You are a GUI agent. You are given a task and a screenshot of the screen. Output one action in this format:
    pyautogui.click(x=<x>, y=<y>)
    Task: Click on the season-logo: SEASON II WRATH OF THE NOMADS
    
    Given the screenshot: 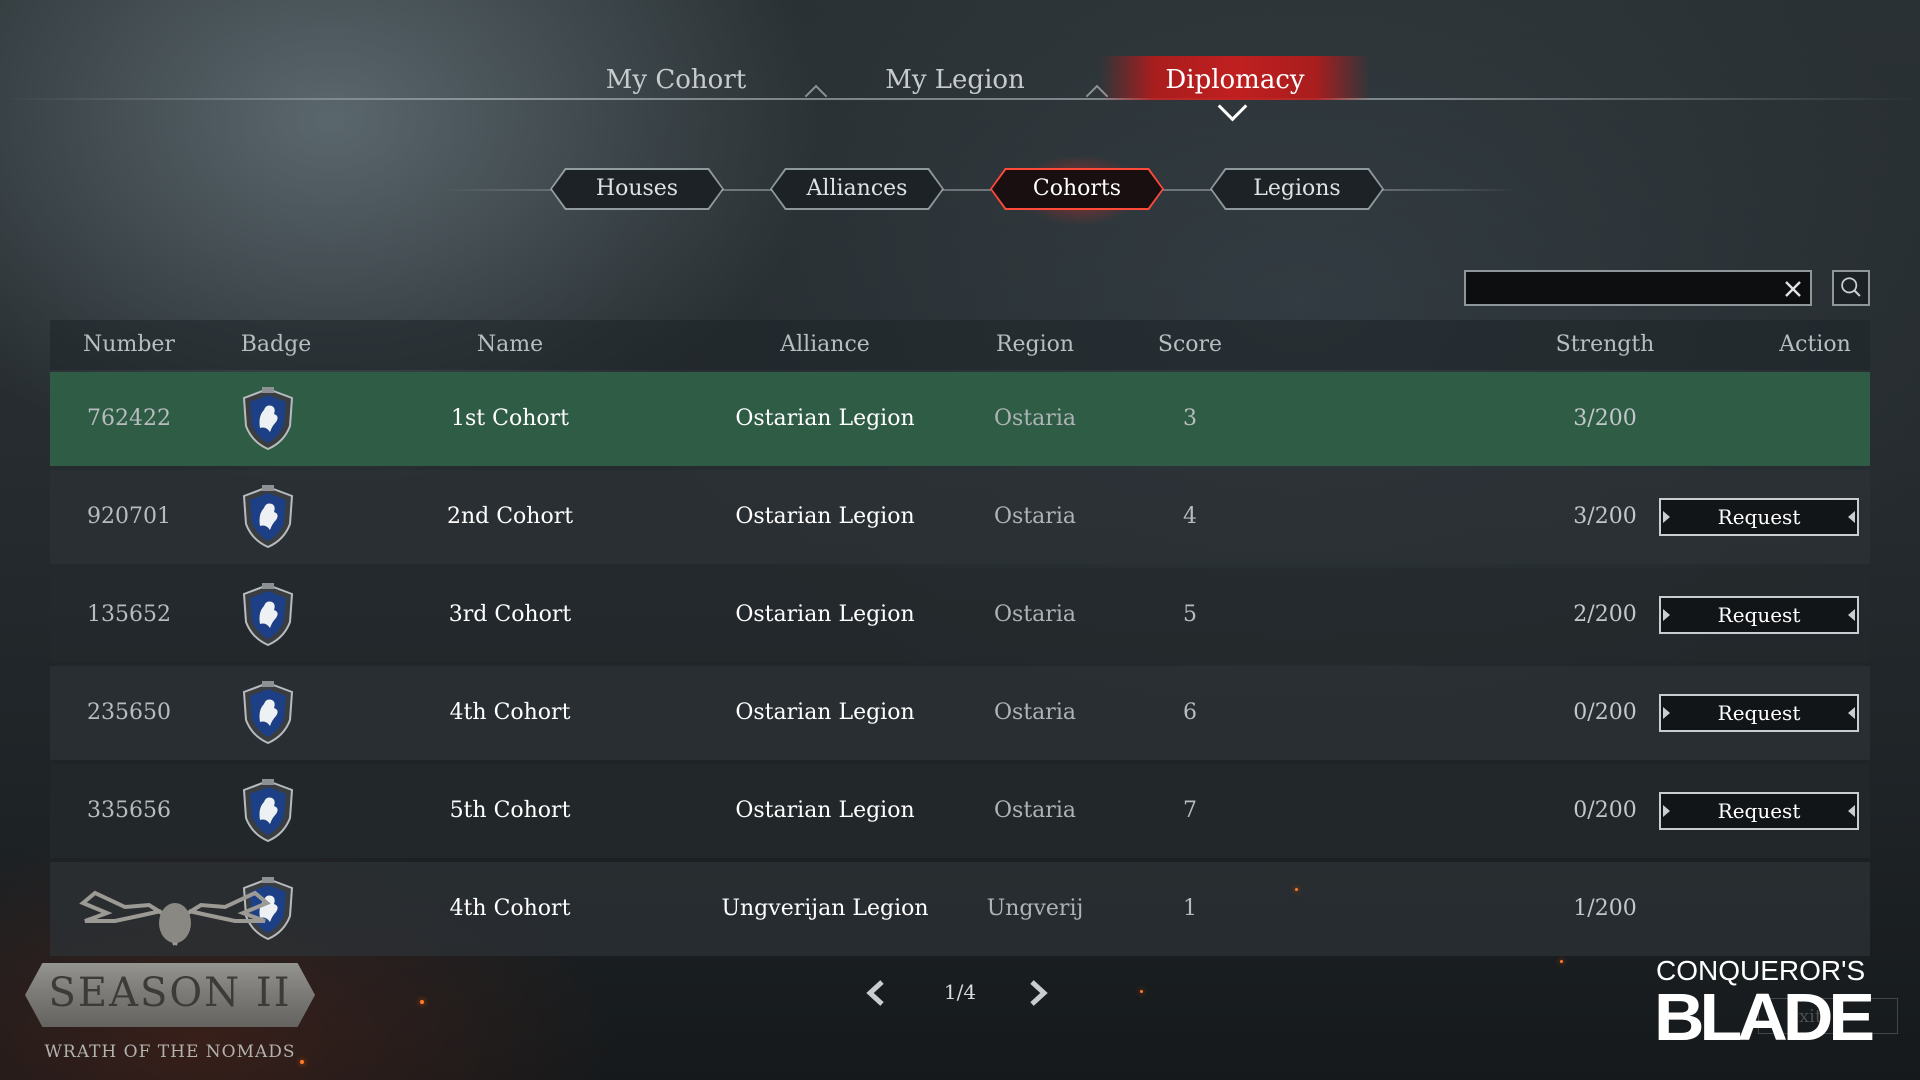 What is the action you would take?
    pyautogui.click(x=170, y=975)
    